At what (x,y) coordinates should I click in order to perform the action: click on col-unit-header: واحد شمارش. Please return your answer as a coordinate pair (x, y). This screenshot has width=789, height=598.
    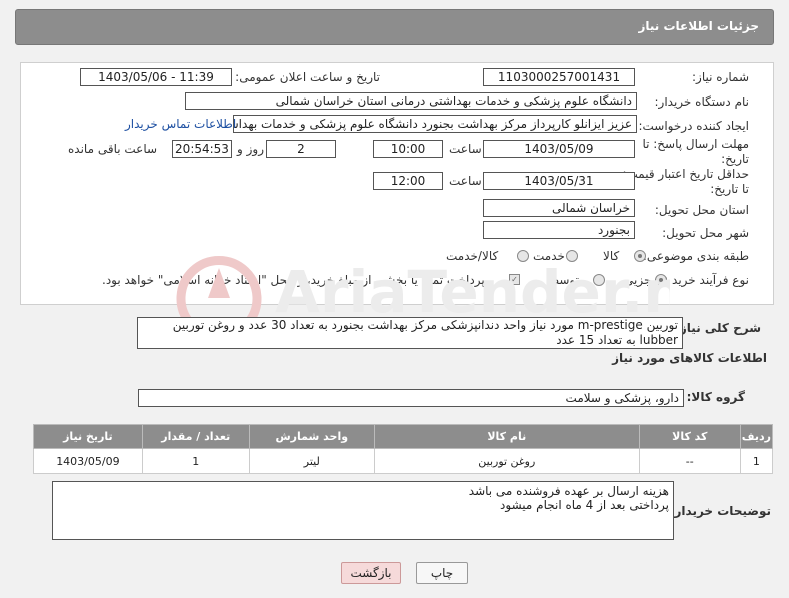
    Looking at the image, I should click on (311, 436).